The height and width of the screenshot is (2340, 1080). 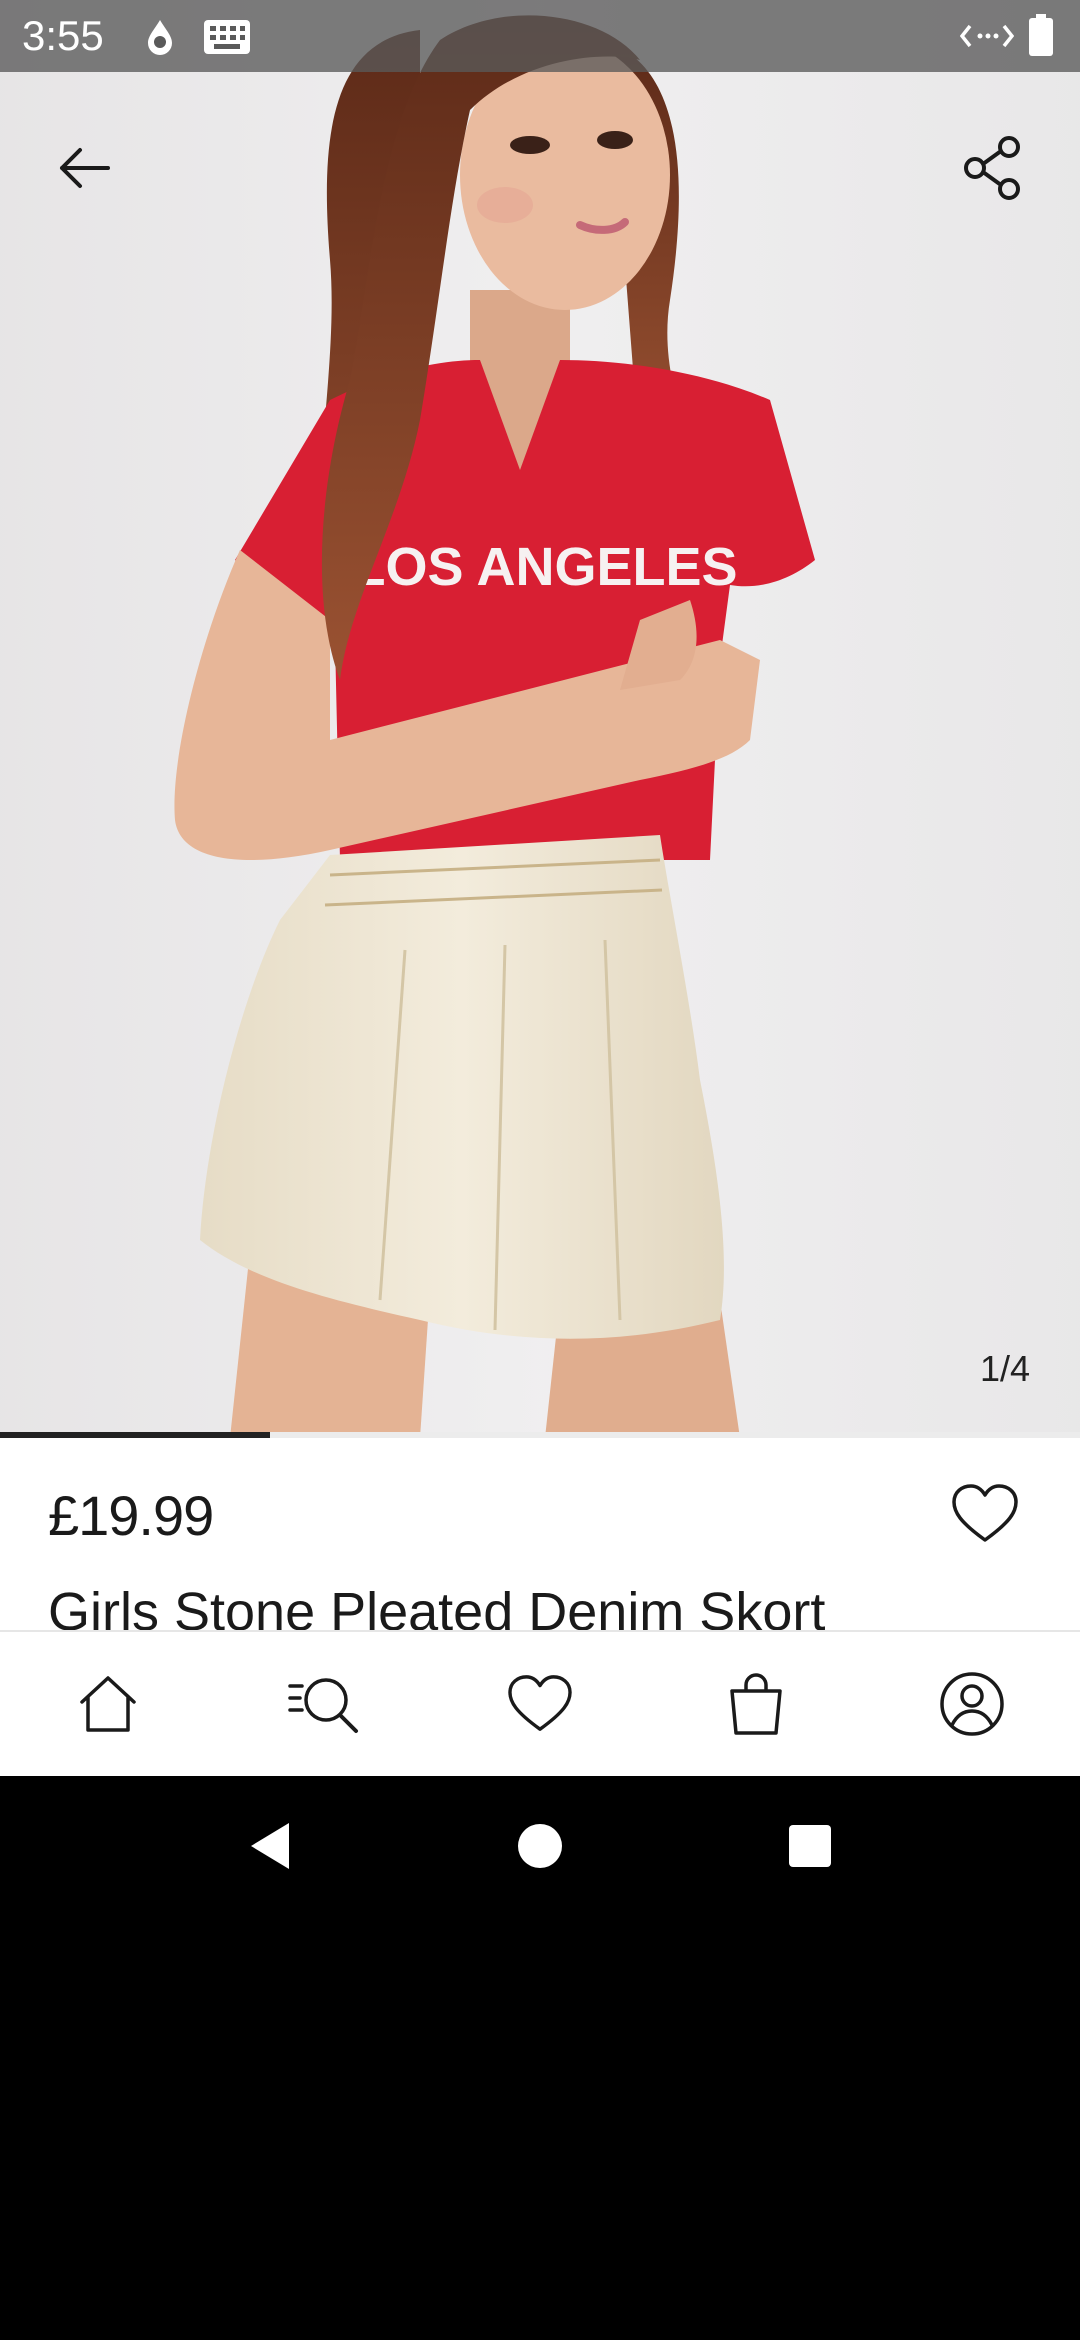 What do you see at coordinates (437, 1606) in the screenshot?
I see `product-title: Girls Stone Pleated Denim Skort` at bounding box center [437, 1606].